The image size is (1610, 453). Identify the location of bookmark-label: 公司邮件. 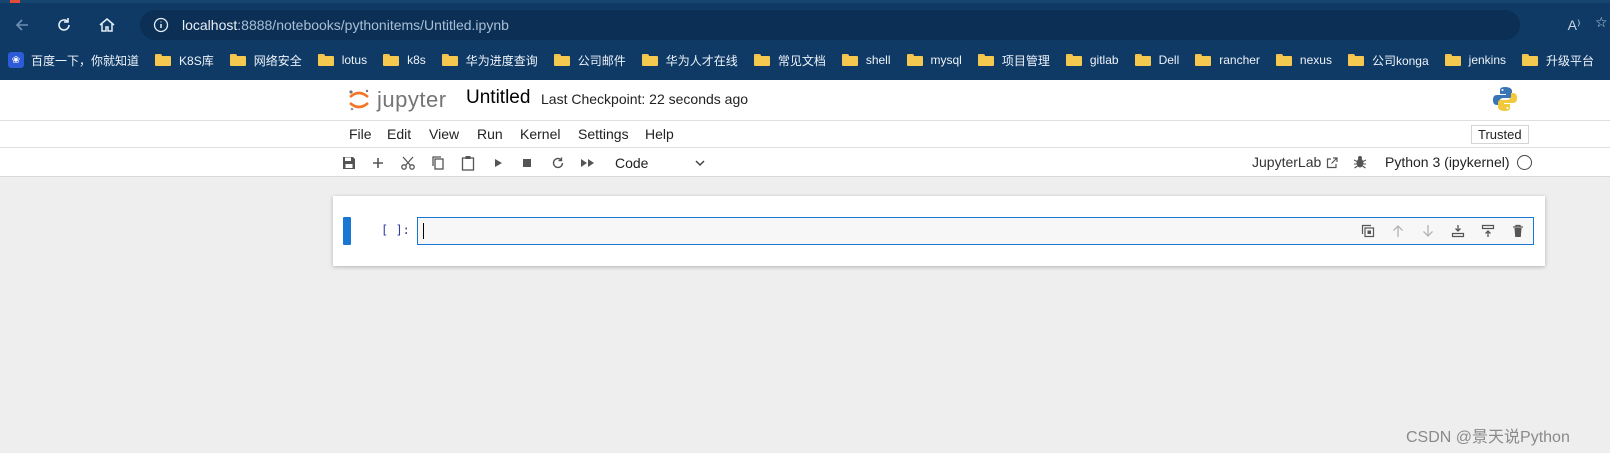
(601, 60).